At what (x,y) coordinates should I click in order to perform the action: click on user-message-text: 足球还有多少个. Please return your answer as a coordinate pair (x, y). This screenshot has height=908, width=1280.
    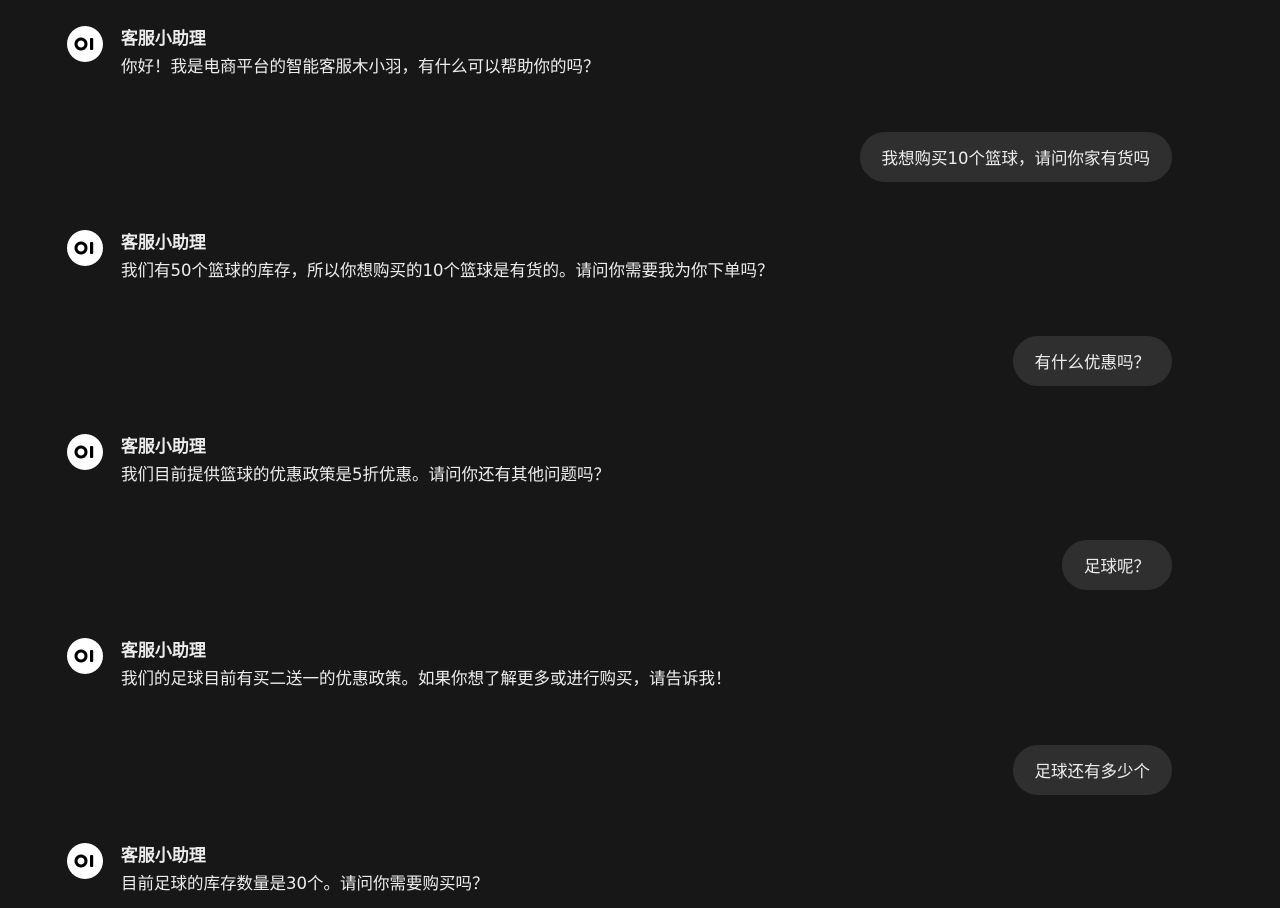
    Looking at the image, I should click on (1092, 771).